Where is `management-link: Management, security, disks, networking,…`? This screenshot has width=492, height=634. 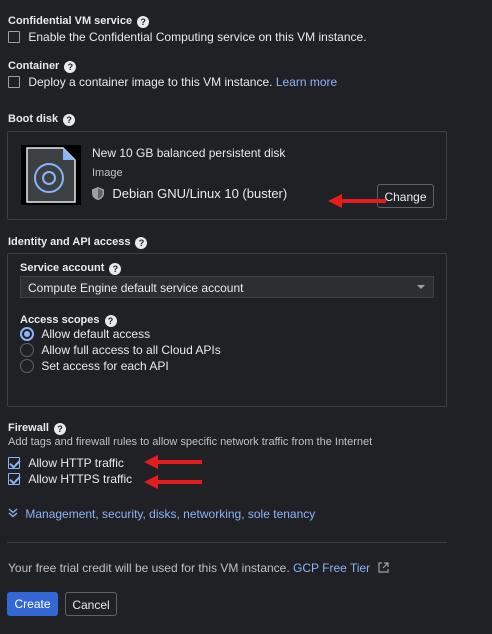 management-link: Management, security, disks, networking,… is located at coordinates (170, 514).